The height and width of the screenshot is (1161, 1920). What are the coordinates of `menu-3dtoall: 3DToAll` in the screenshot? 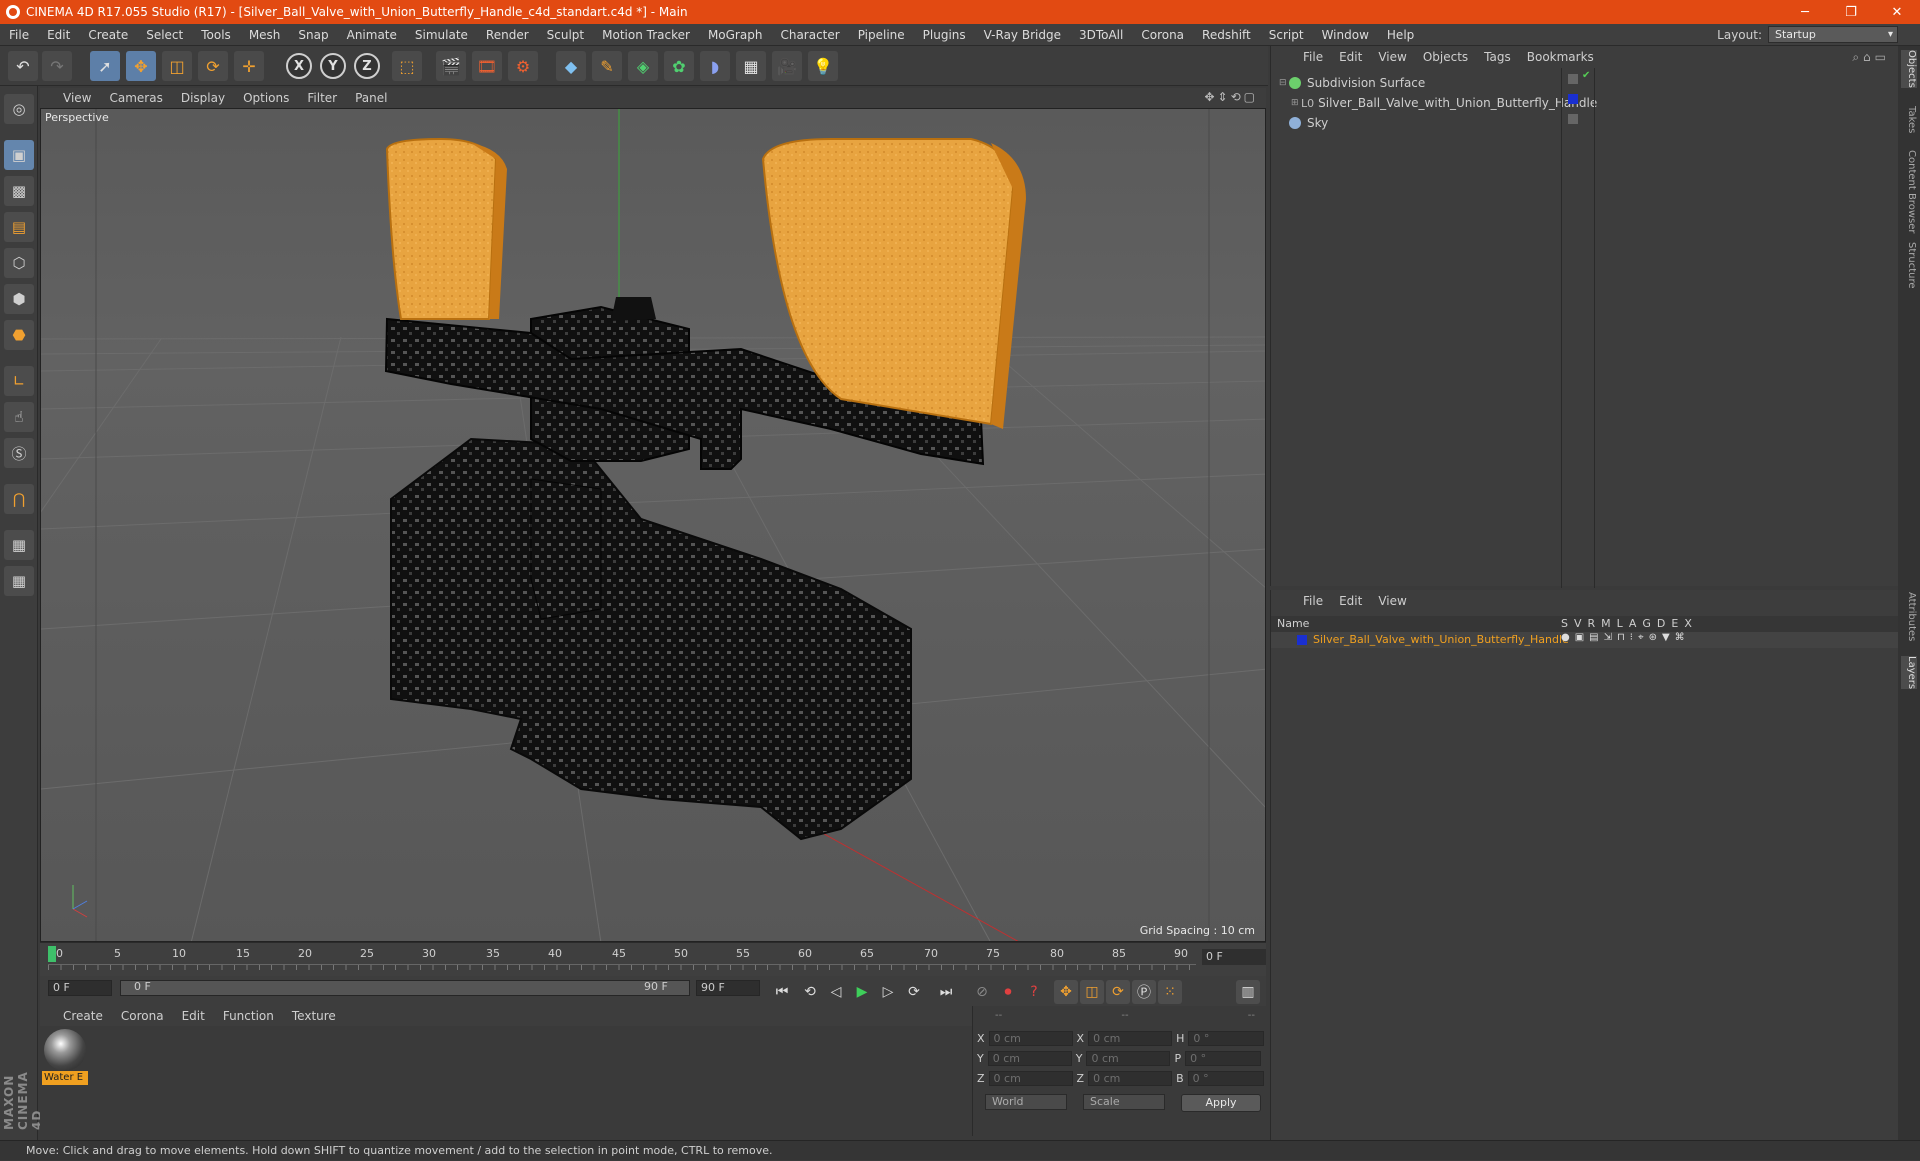 It's located at (1101, 35).